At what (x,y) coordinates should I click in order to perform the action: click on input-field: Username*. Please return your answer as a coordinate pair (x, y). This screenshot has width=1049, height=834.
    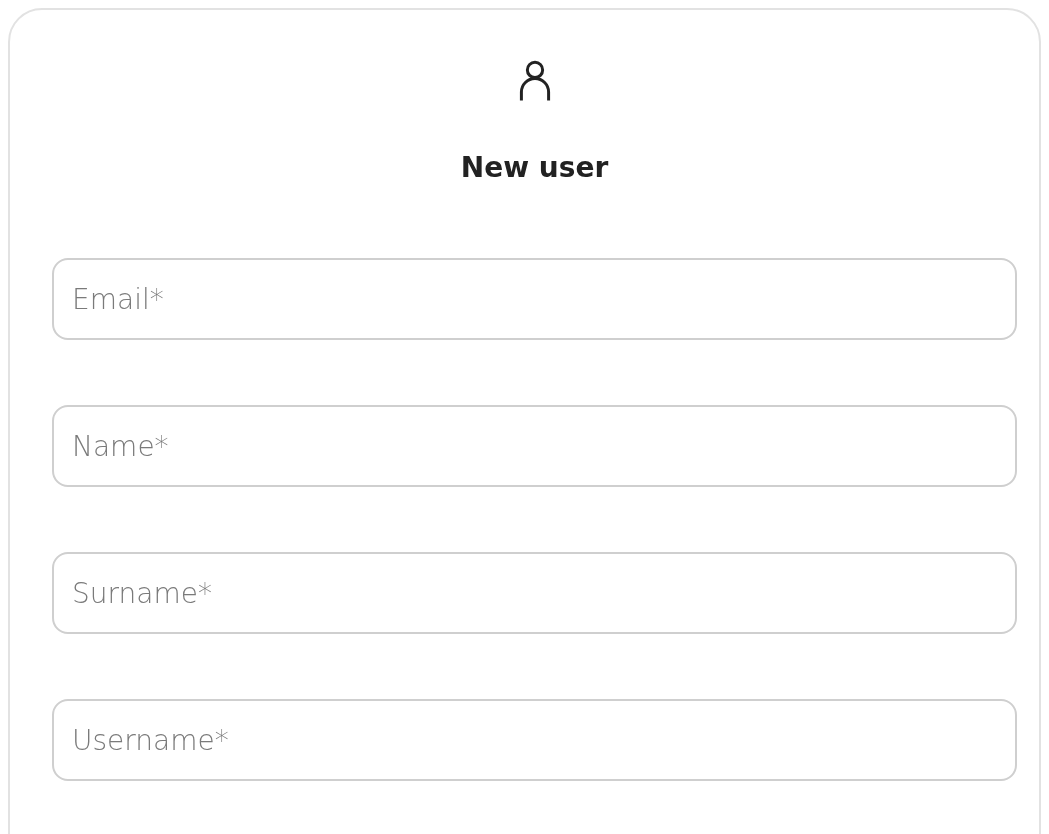
    Looking at the image, I should click on (534, 740).